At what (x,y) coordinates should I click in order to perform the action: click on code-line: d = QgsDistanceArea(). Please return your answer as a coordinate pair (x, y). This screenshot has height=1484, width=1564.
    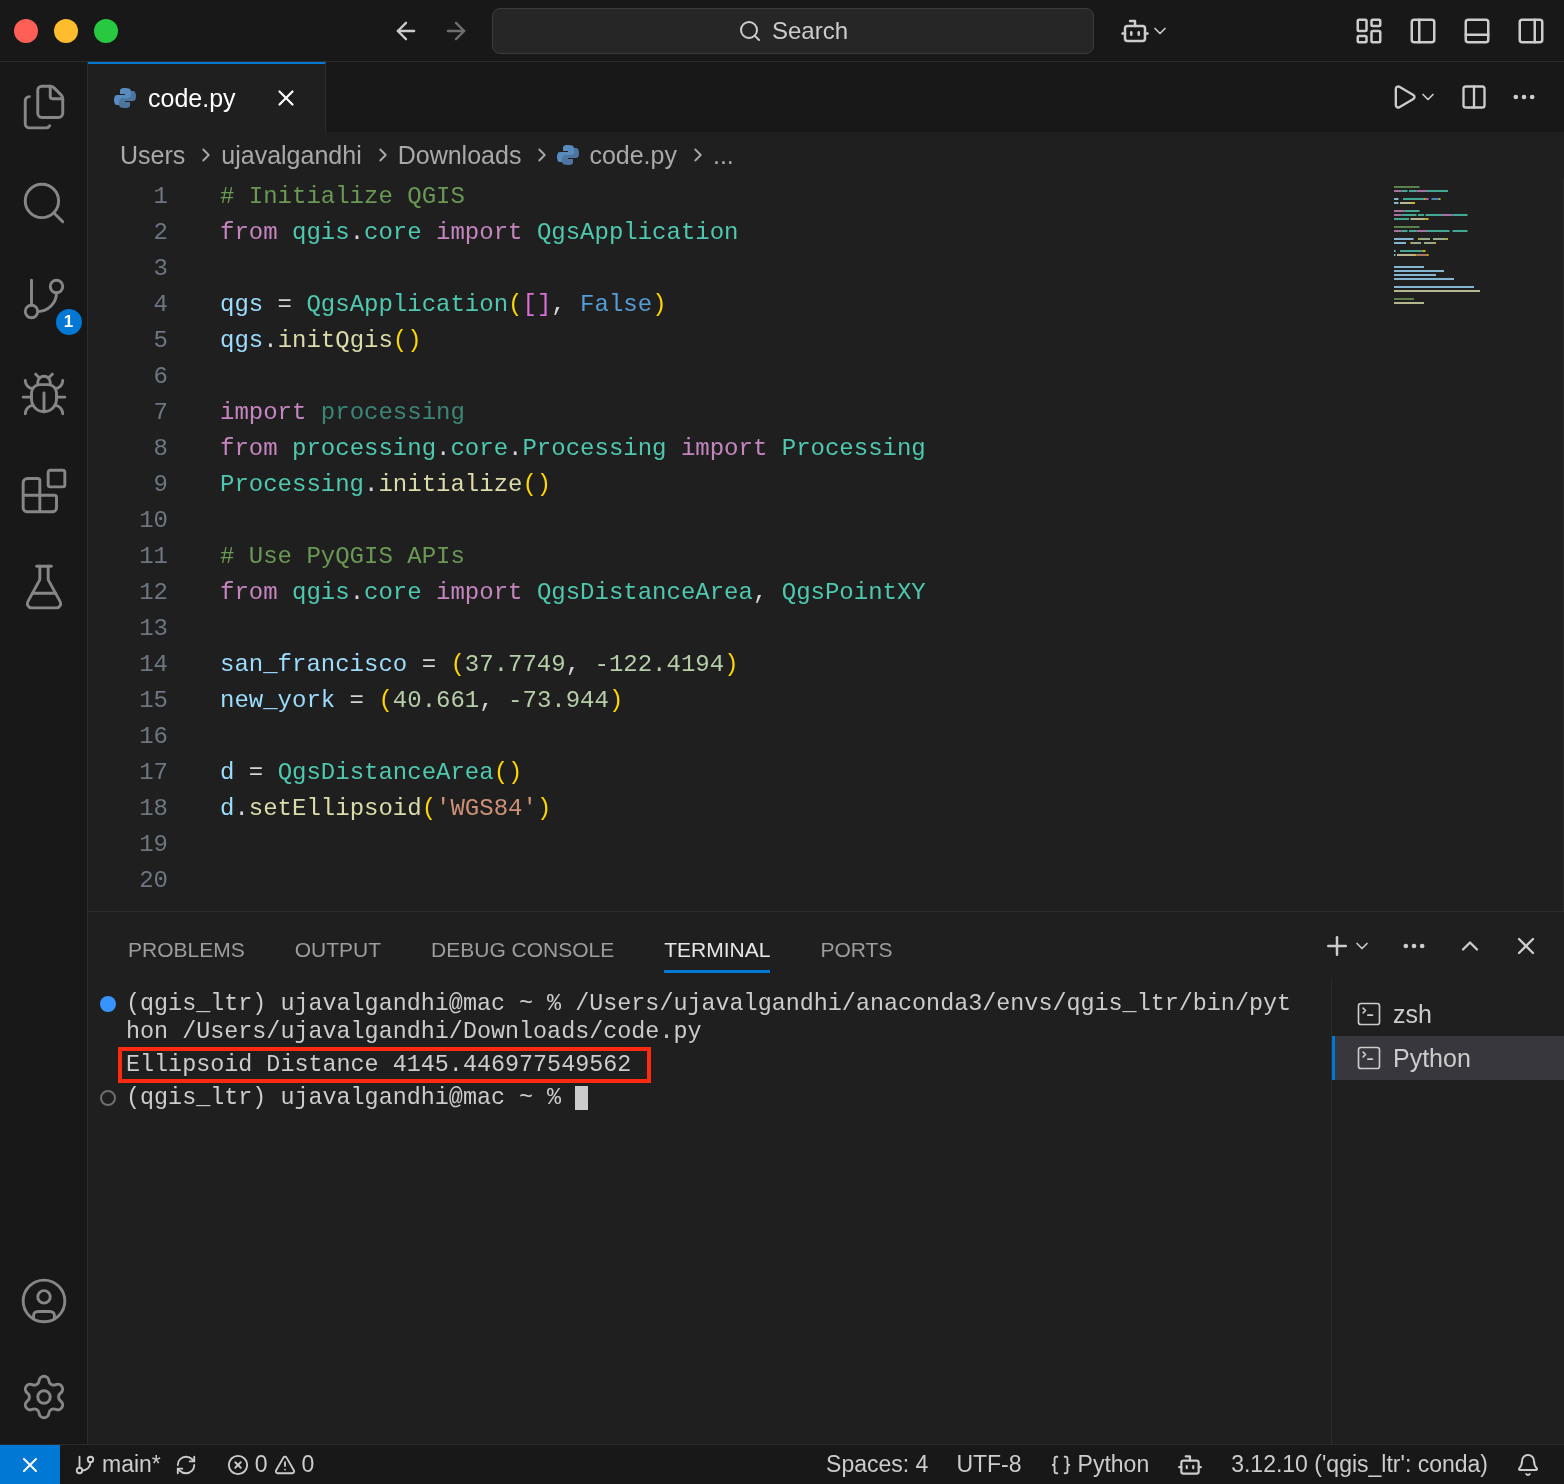
    Looking at the image, I should click on (371, 772).